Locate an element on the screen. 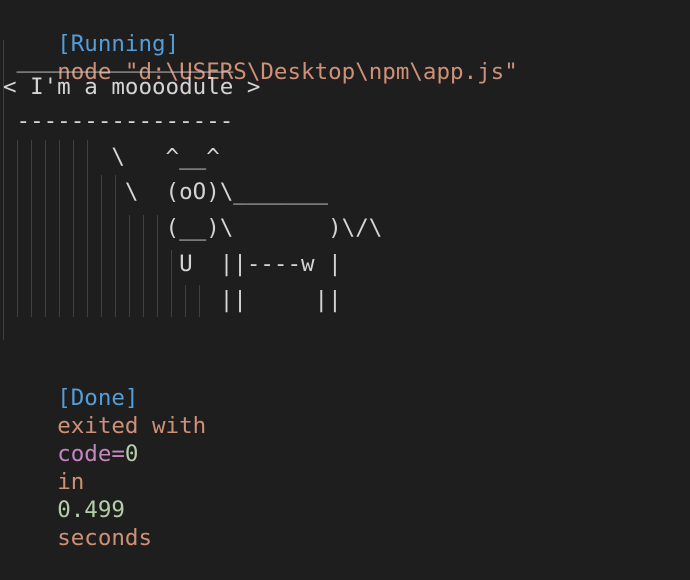 Image resolution: width=690 pixels, height=580 pixels. exit-code-label: code= is located at coordinates (91, 454).